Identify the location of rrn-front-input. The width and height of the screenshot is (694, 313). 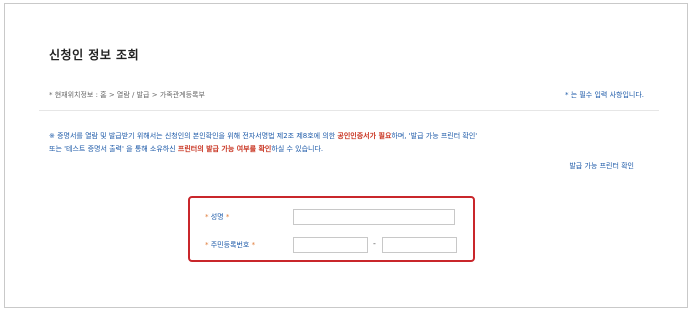
(330, 245).